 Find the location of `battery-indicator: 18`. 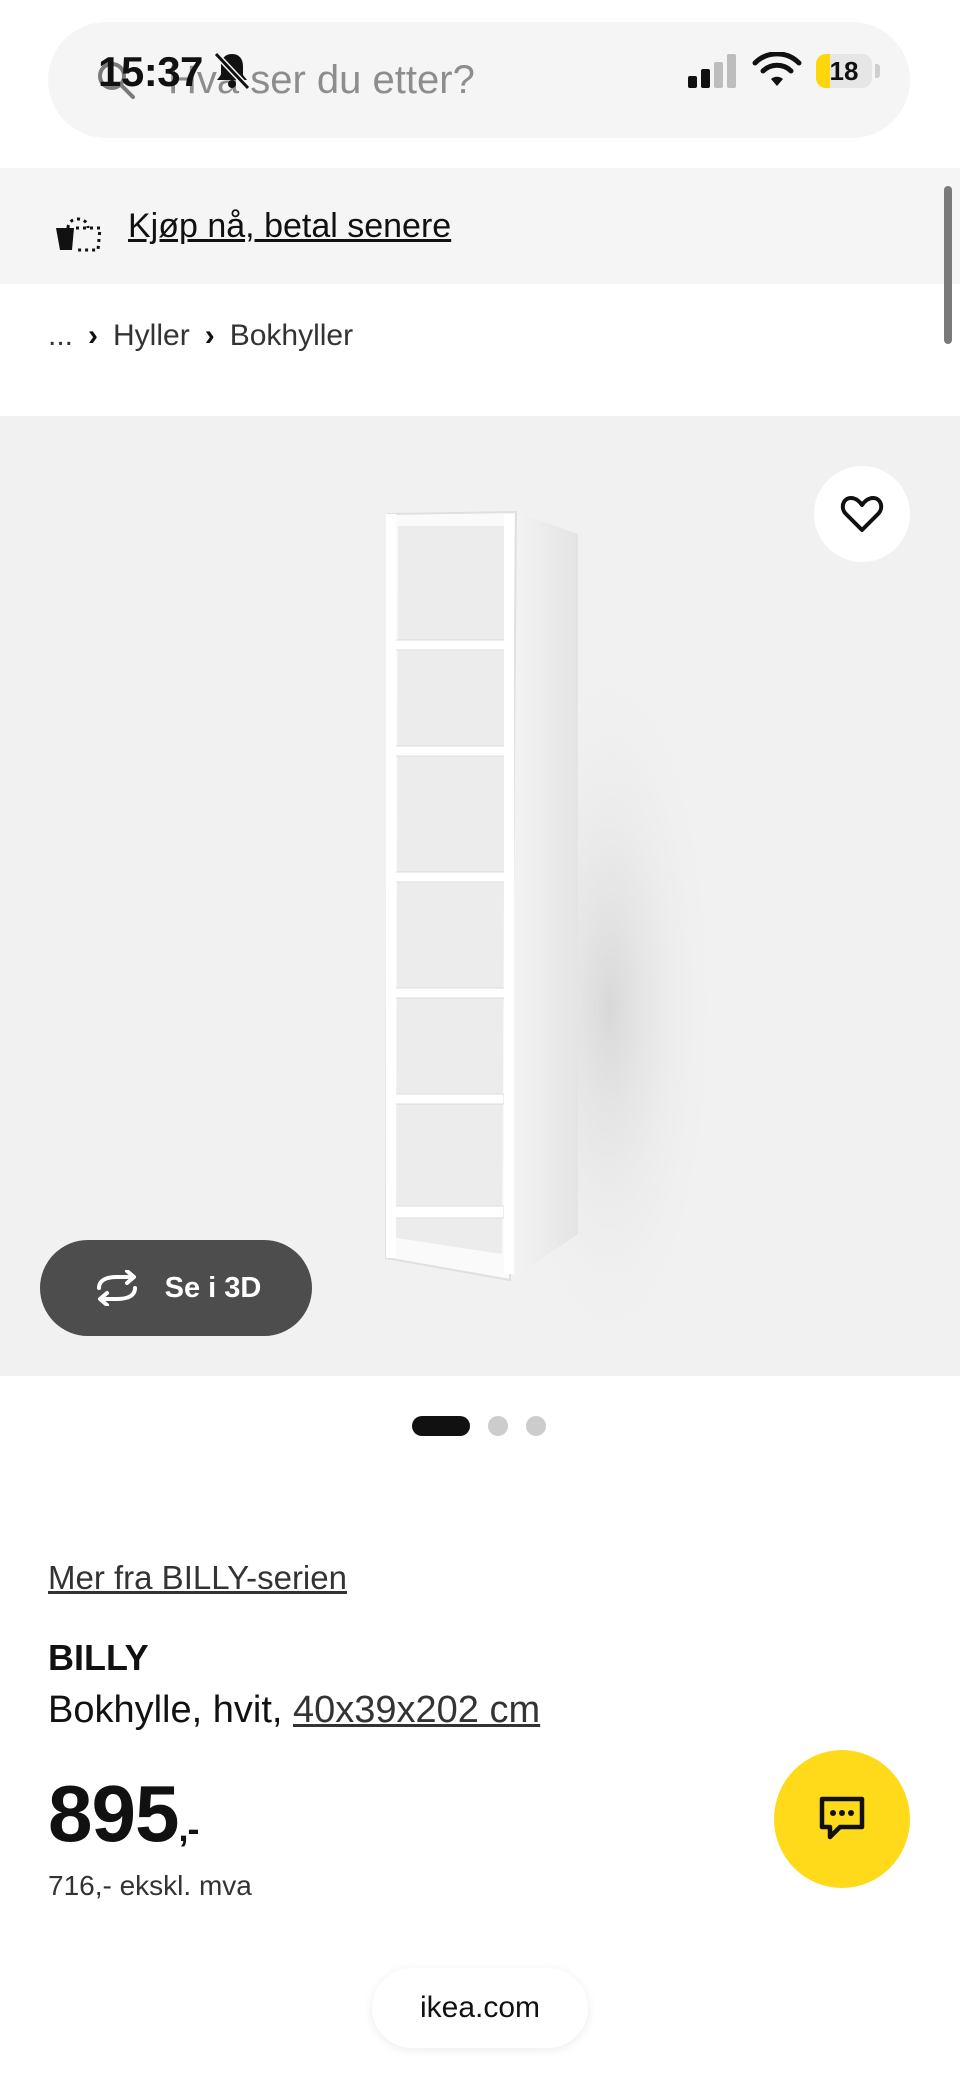

battery-indicator: 18 is located at coordinates (844, 71).